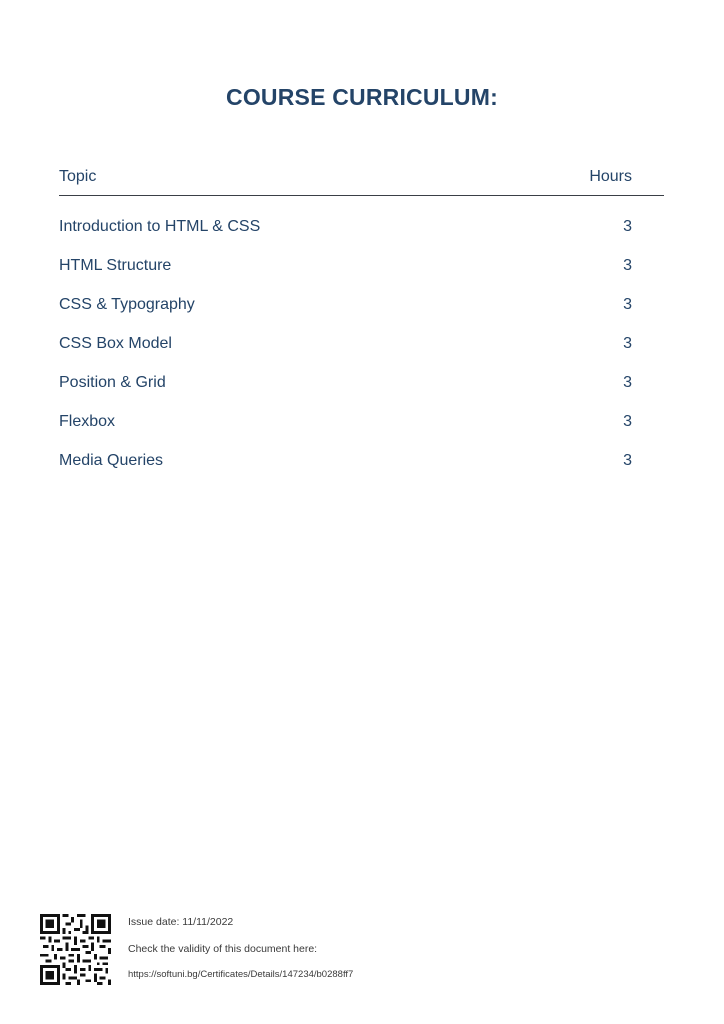 The width and height of the screenshot is (724, 1024). I want to click on table-row: CSS & Typography 3, so click(361, 313).